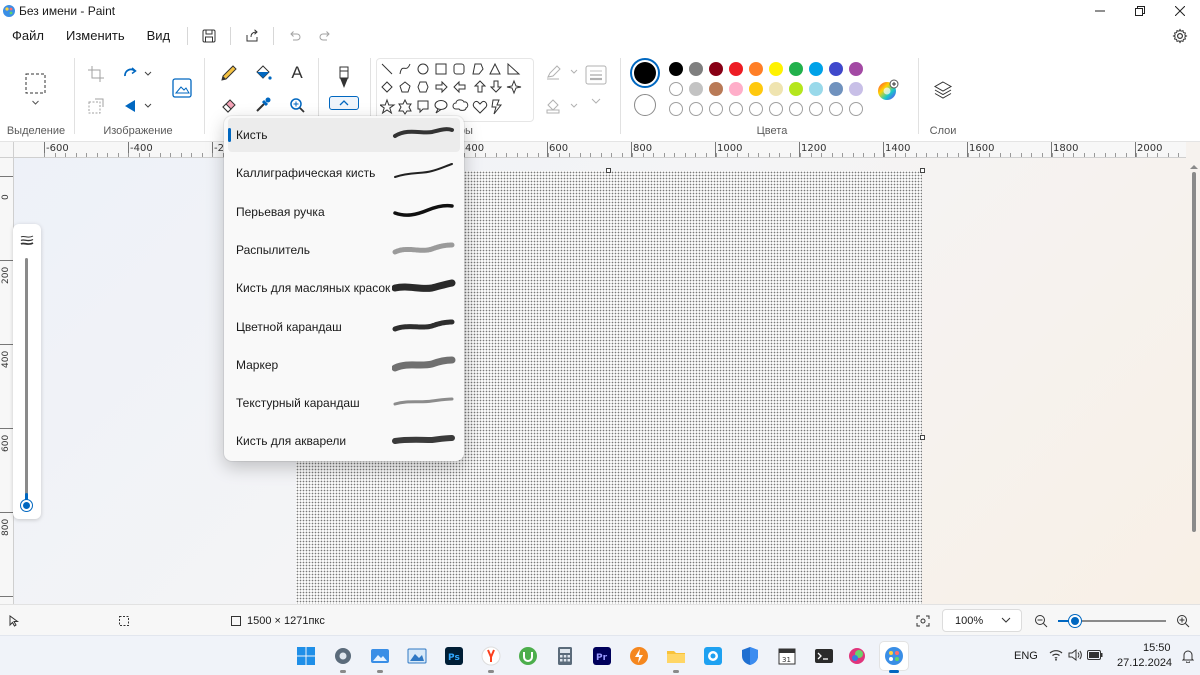 Image resolution: width=1200 pixels, height=675 pixels. I want to click on brush-option: Цветной карандаш, so click(344, 327).